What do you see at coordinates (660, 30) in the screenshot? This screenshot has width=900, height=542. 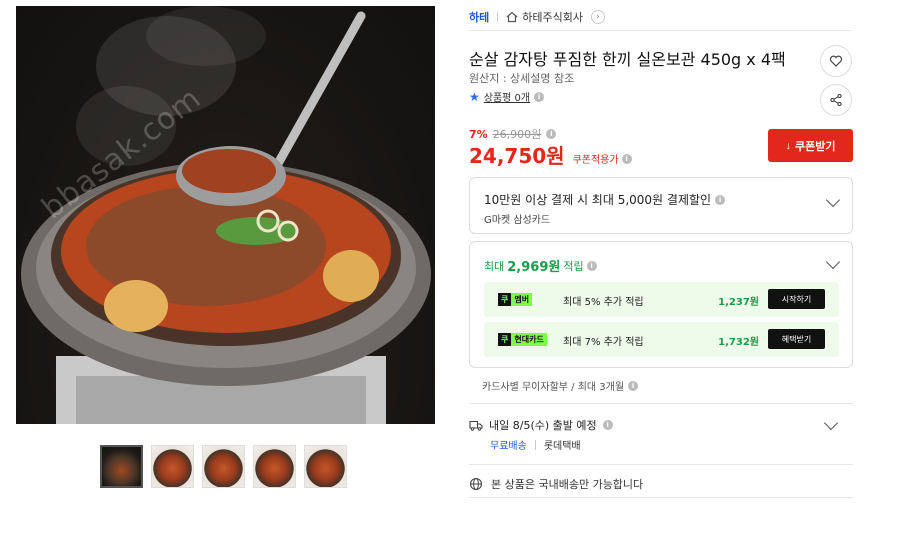 I see `header-divider` at bounding box center [660, 30].